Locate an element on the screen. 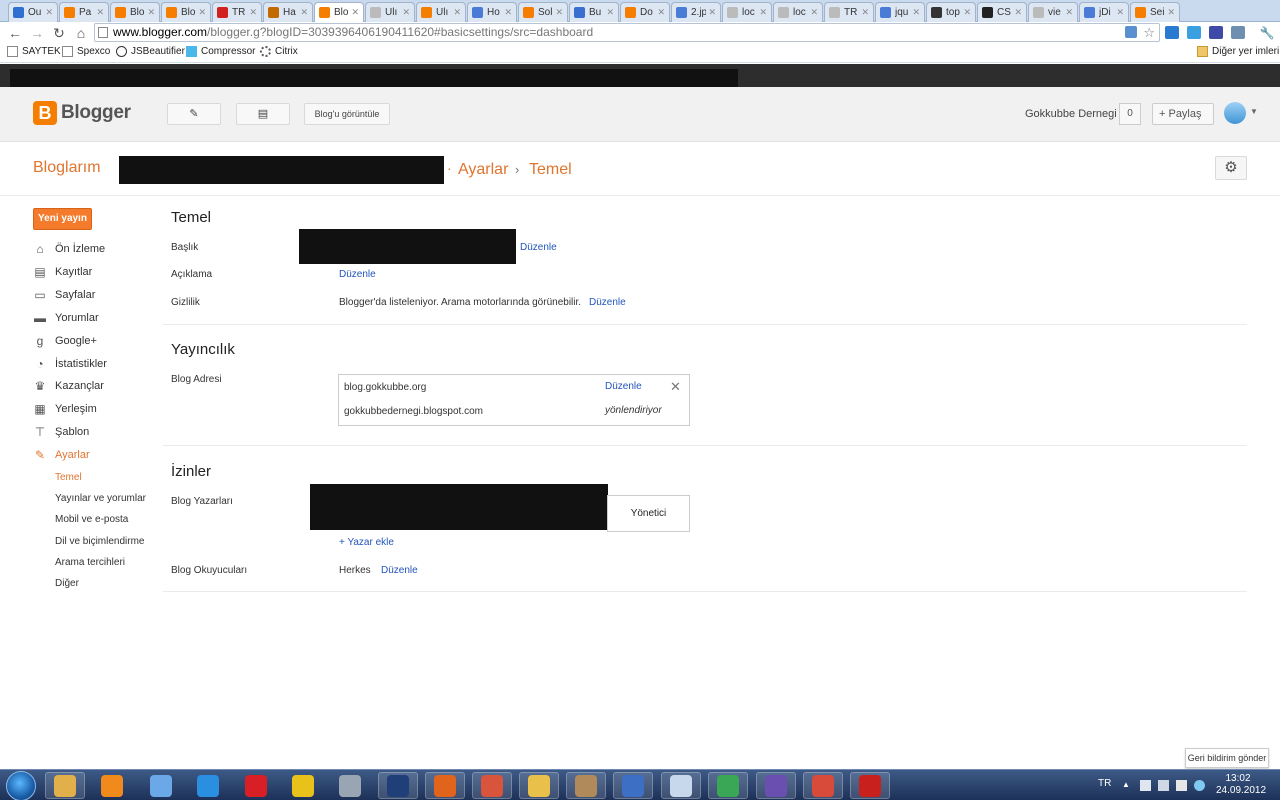 This screenshot has width=1280, height=800. bookmark-saytek: SAYTEK is located at coordinates (34, 51).